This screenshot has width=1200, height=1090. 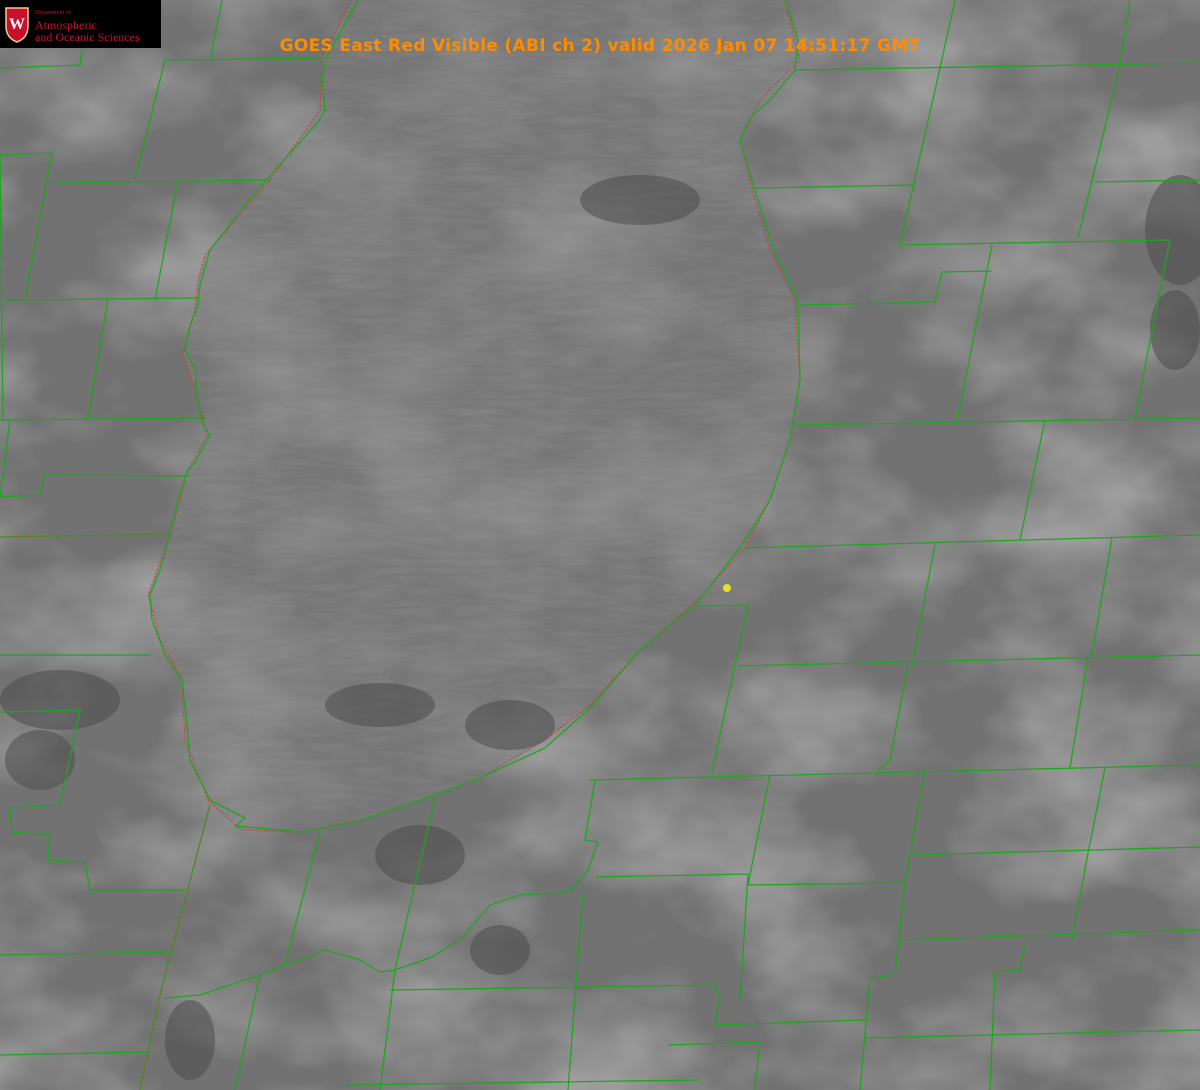 What do you see at coordinates (53, 13) in the screenshot?
I see `logo-department: Department of` at bounding box center [53, 13].